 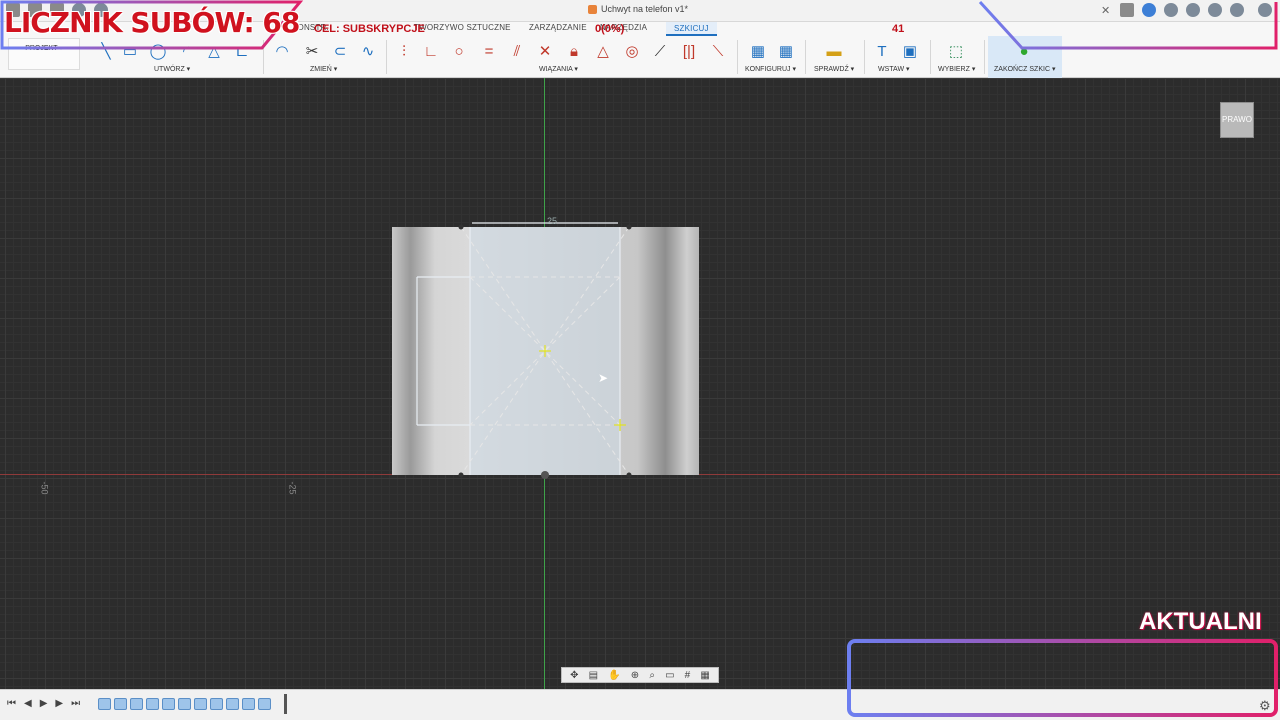 I want to click on mouse-cursor-icon: ➤, so click(x=603, y=378).